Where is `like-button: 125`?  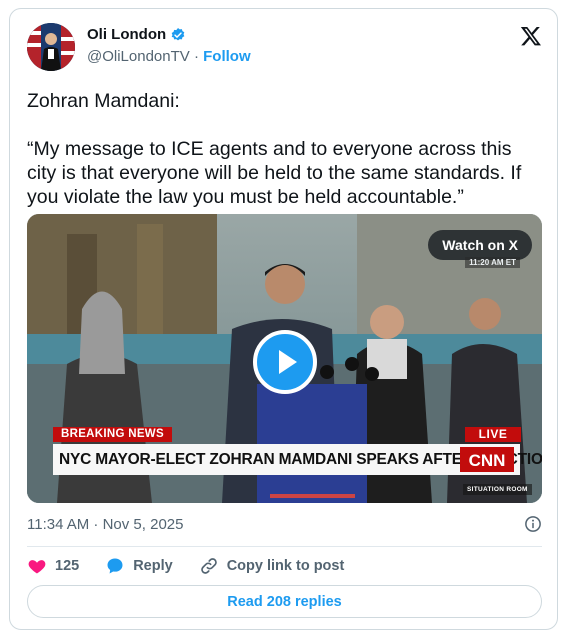 like-button: 125 is located at coordinates (53, 566).